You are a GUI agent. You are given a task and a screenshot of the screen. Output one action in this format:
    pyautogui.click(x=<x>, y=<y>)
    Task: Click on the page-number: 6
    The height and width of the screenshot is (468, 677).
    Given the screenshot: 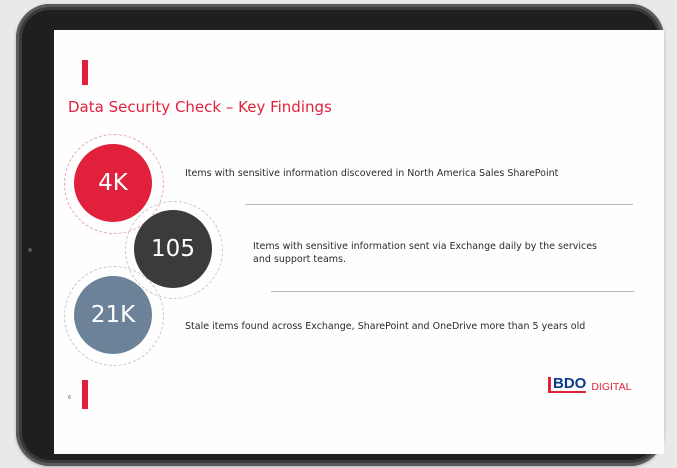 What is the action you would take?
    pyautogui.click(x=70, y=398)
    